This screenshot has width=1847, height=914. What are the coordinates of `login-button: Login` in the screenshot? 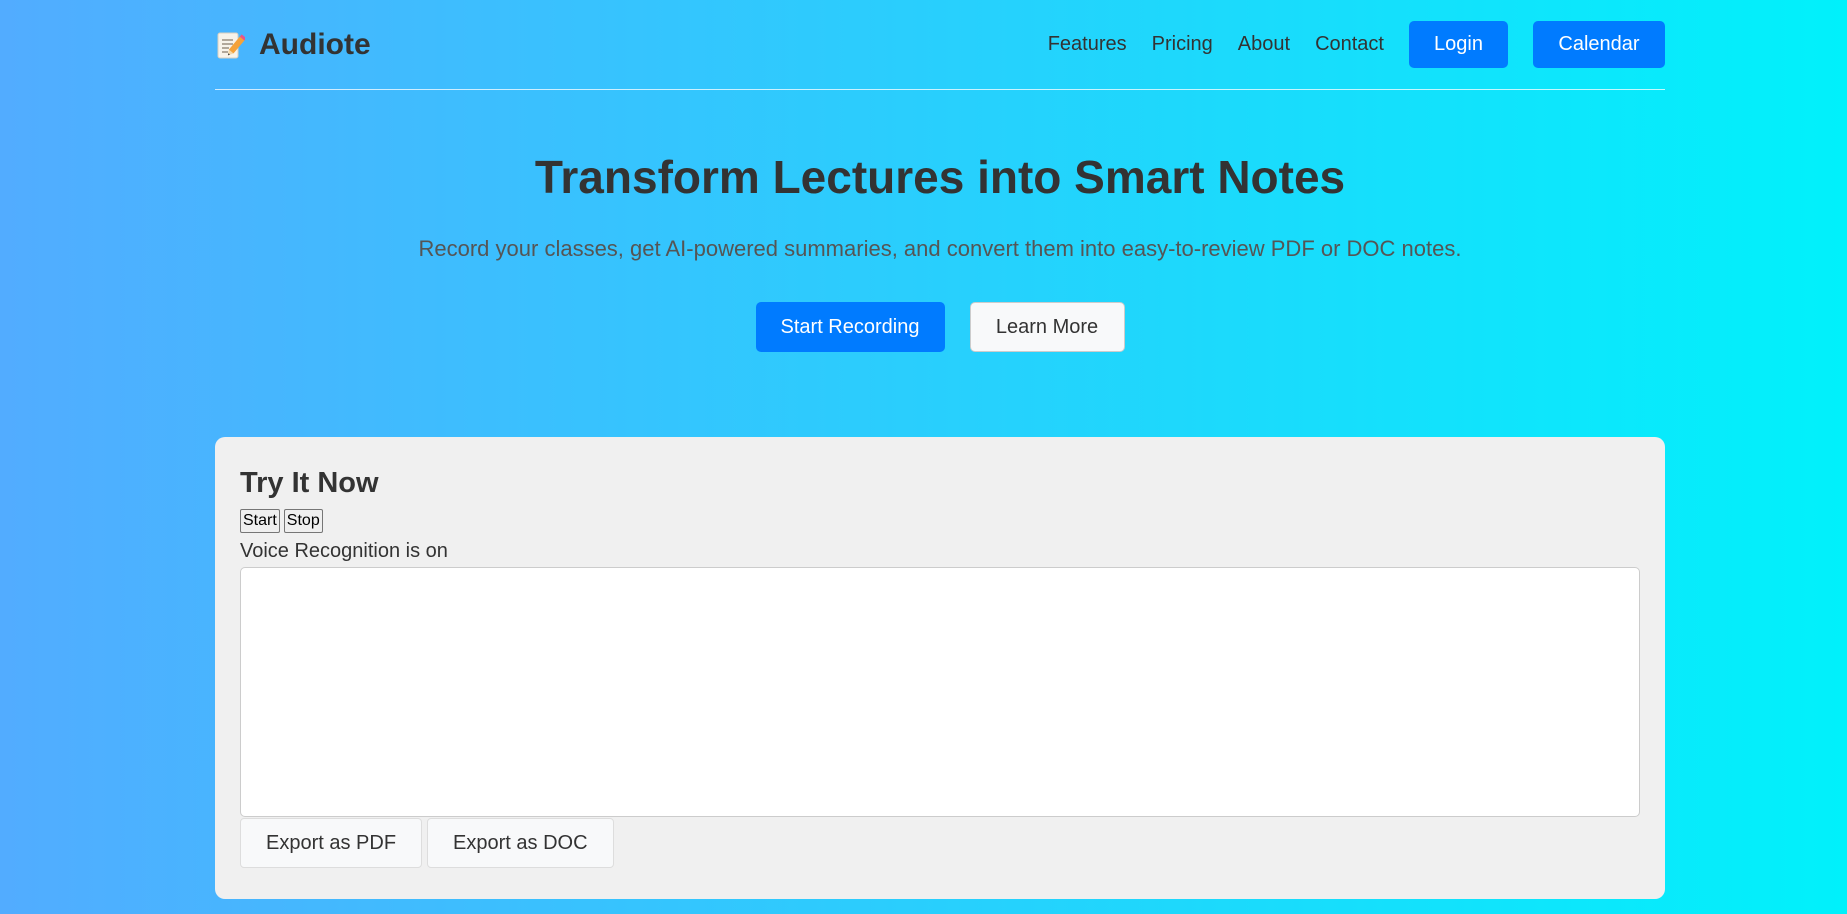 It's located at (1458, 44).